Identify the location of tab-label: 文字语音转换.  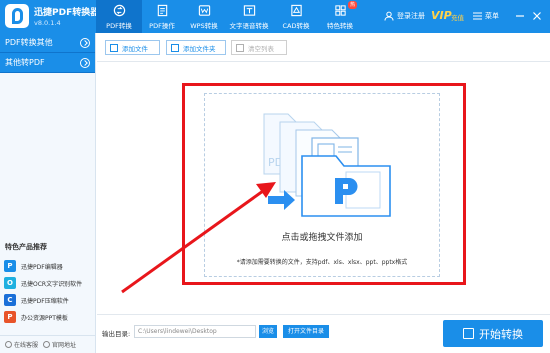
(249, 26).